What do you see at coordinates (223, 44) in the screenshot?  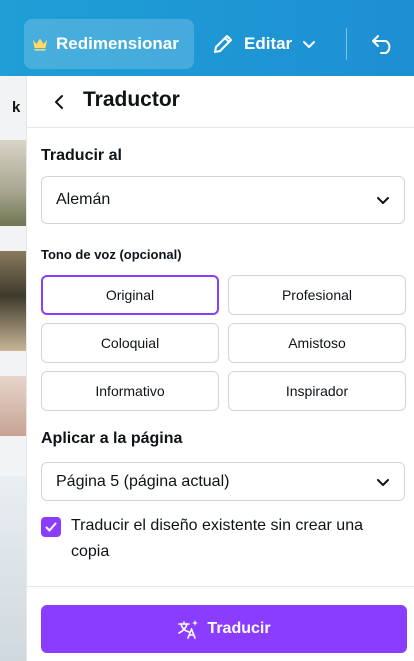 I see `pencil-icon` at bounding box center [223, 44].